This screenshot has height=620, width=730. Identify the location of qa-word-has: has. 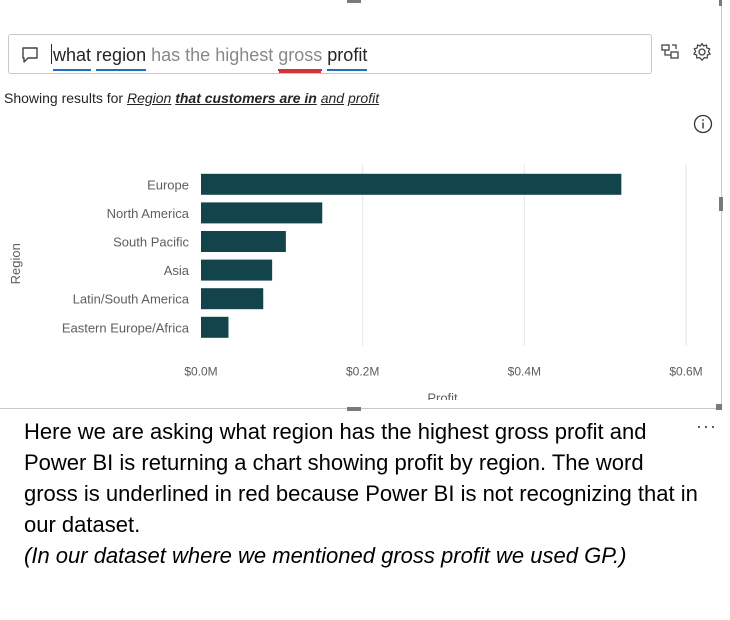
(166, 55).